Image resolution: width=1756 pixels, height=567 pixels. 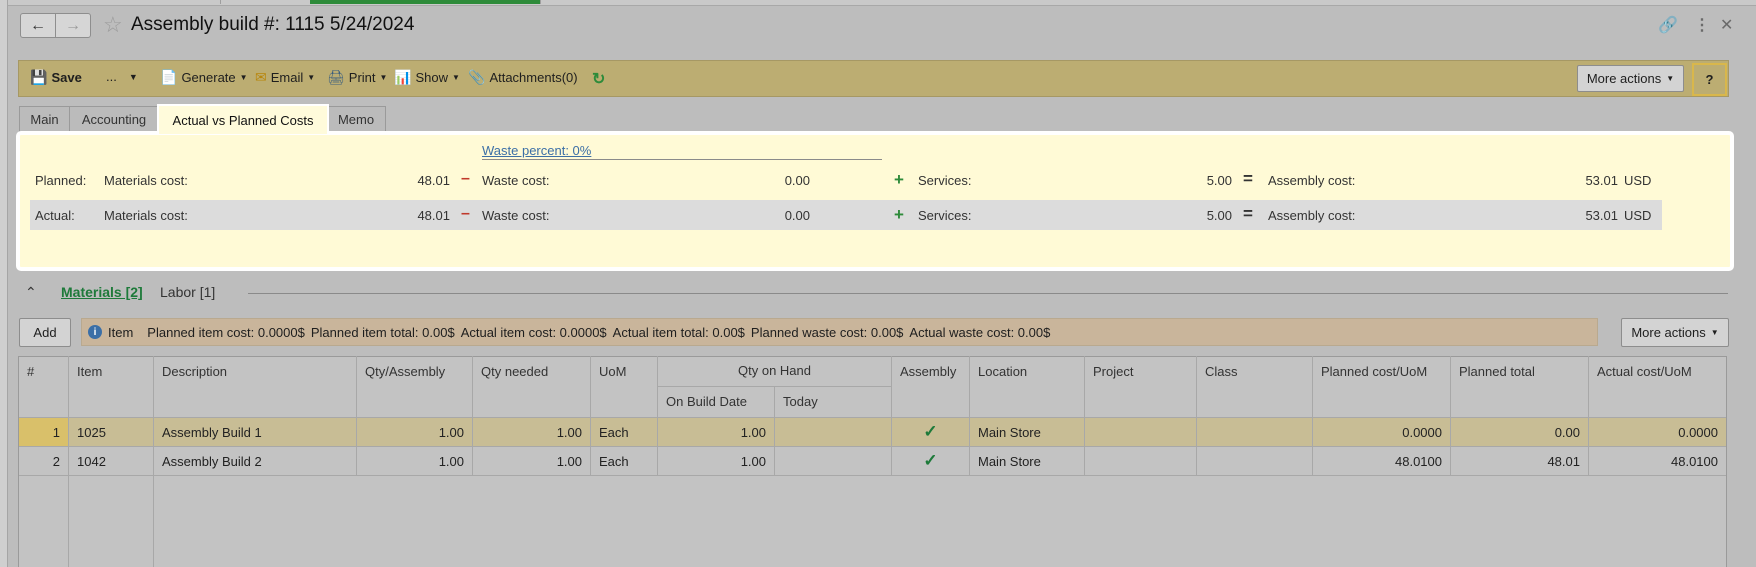 I want to click on col-header-qty-needed: Qty needed, so click(x=532, y=387).